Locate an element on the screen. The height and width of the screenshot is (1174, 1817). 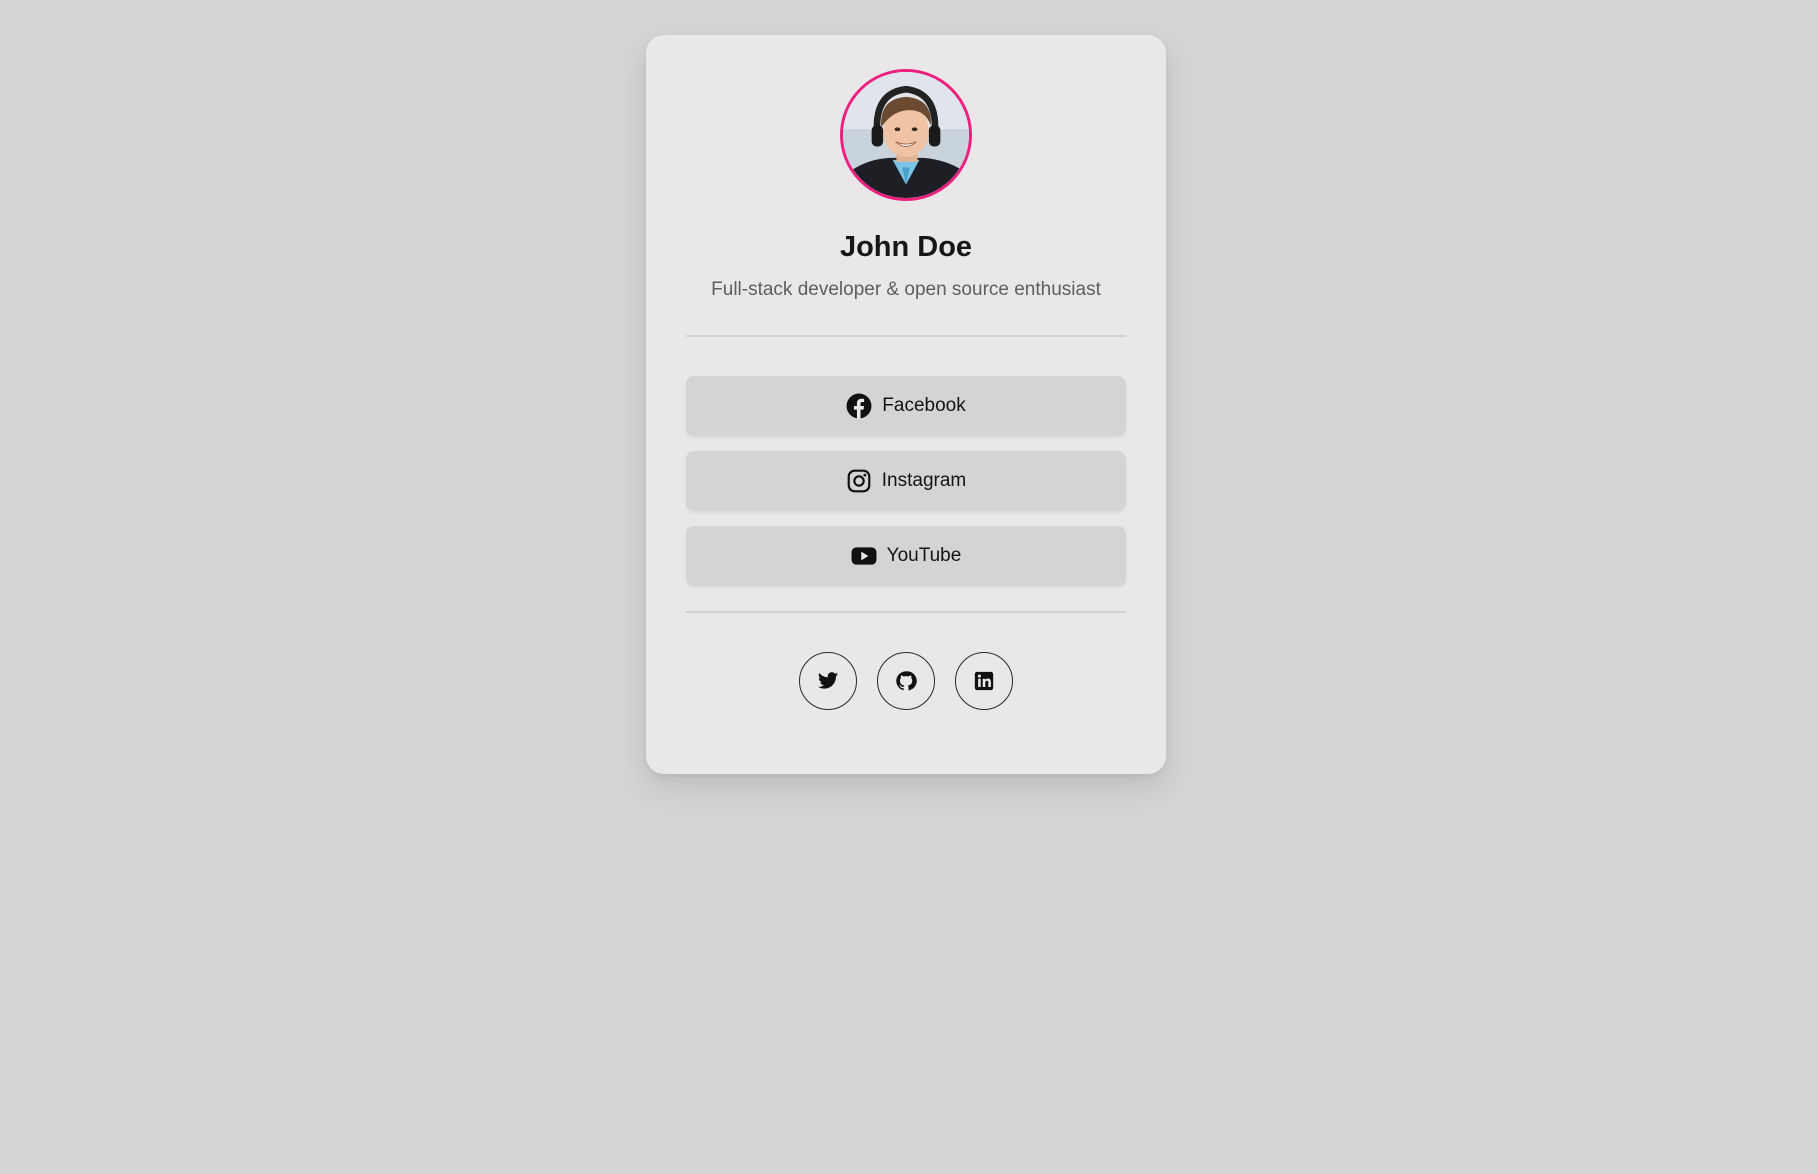
linkedin-icon is located at coordinates (984, 681).